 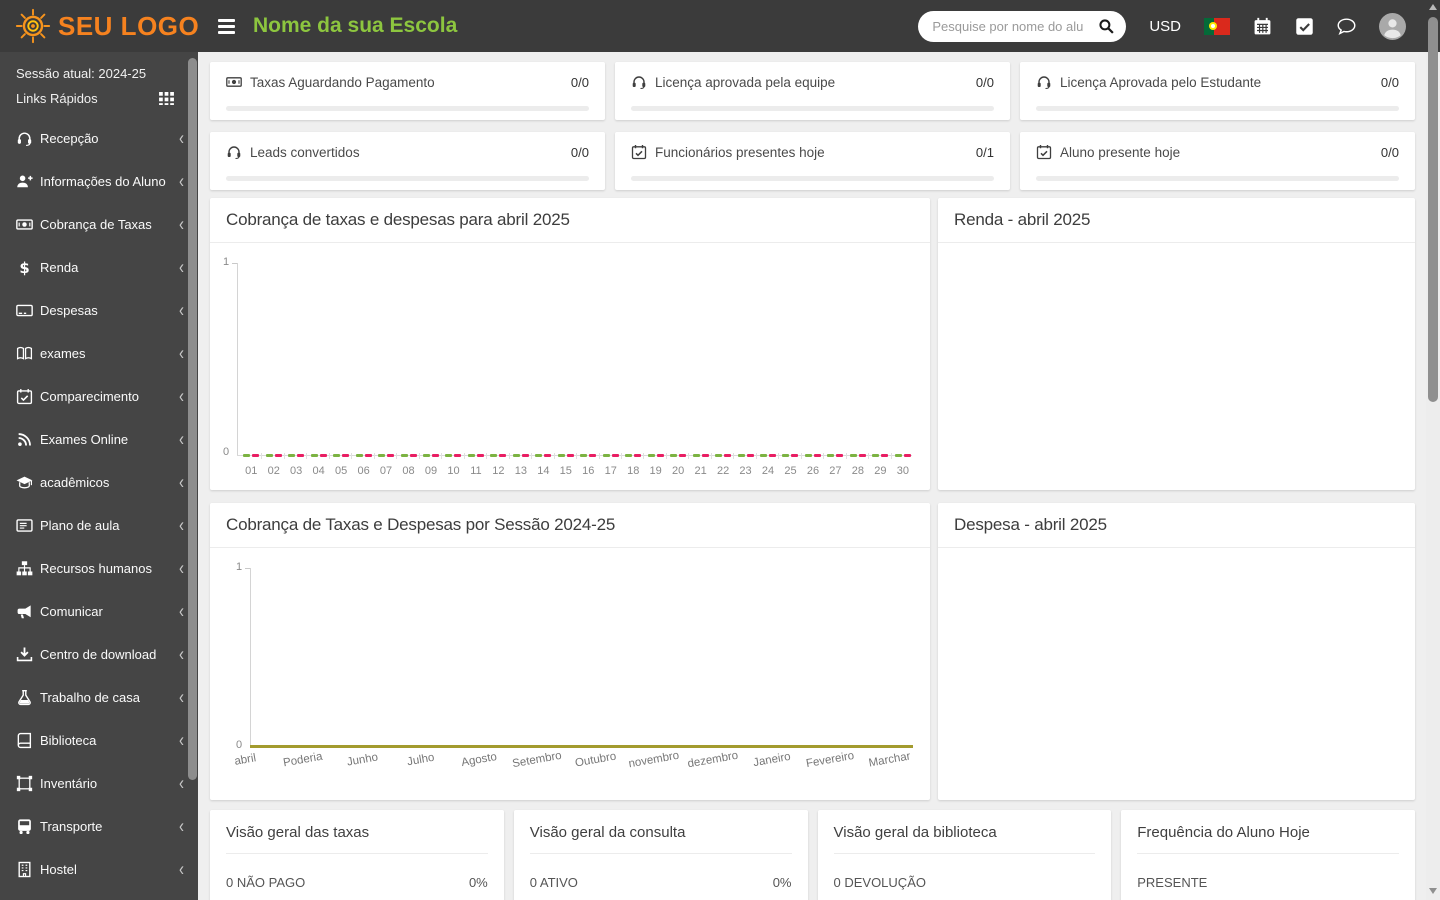 I want to click on chart-day-23: 23, so click(x=745, y=366).